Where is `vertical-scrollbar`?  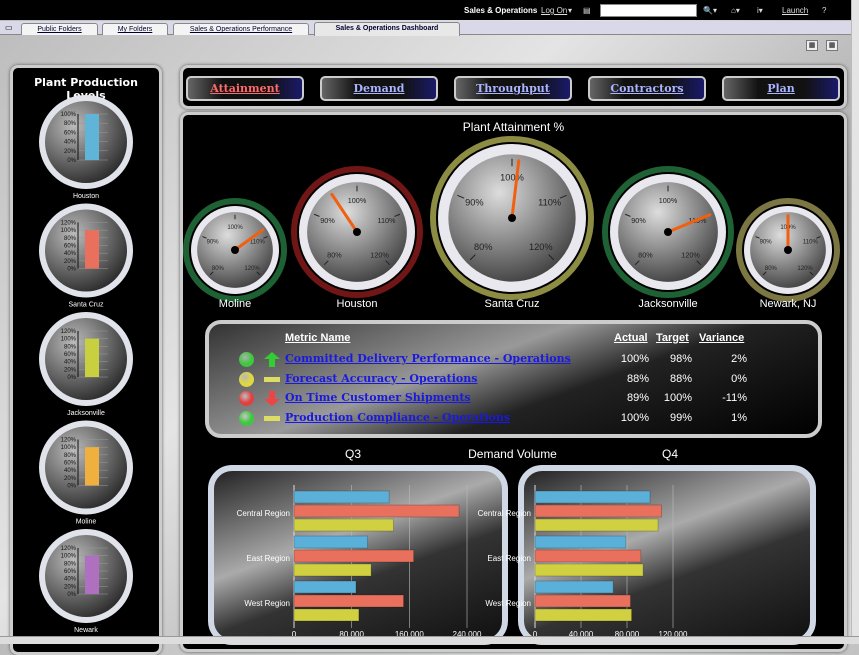 vertical-scrollbar is located at coordinates (855, 318).